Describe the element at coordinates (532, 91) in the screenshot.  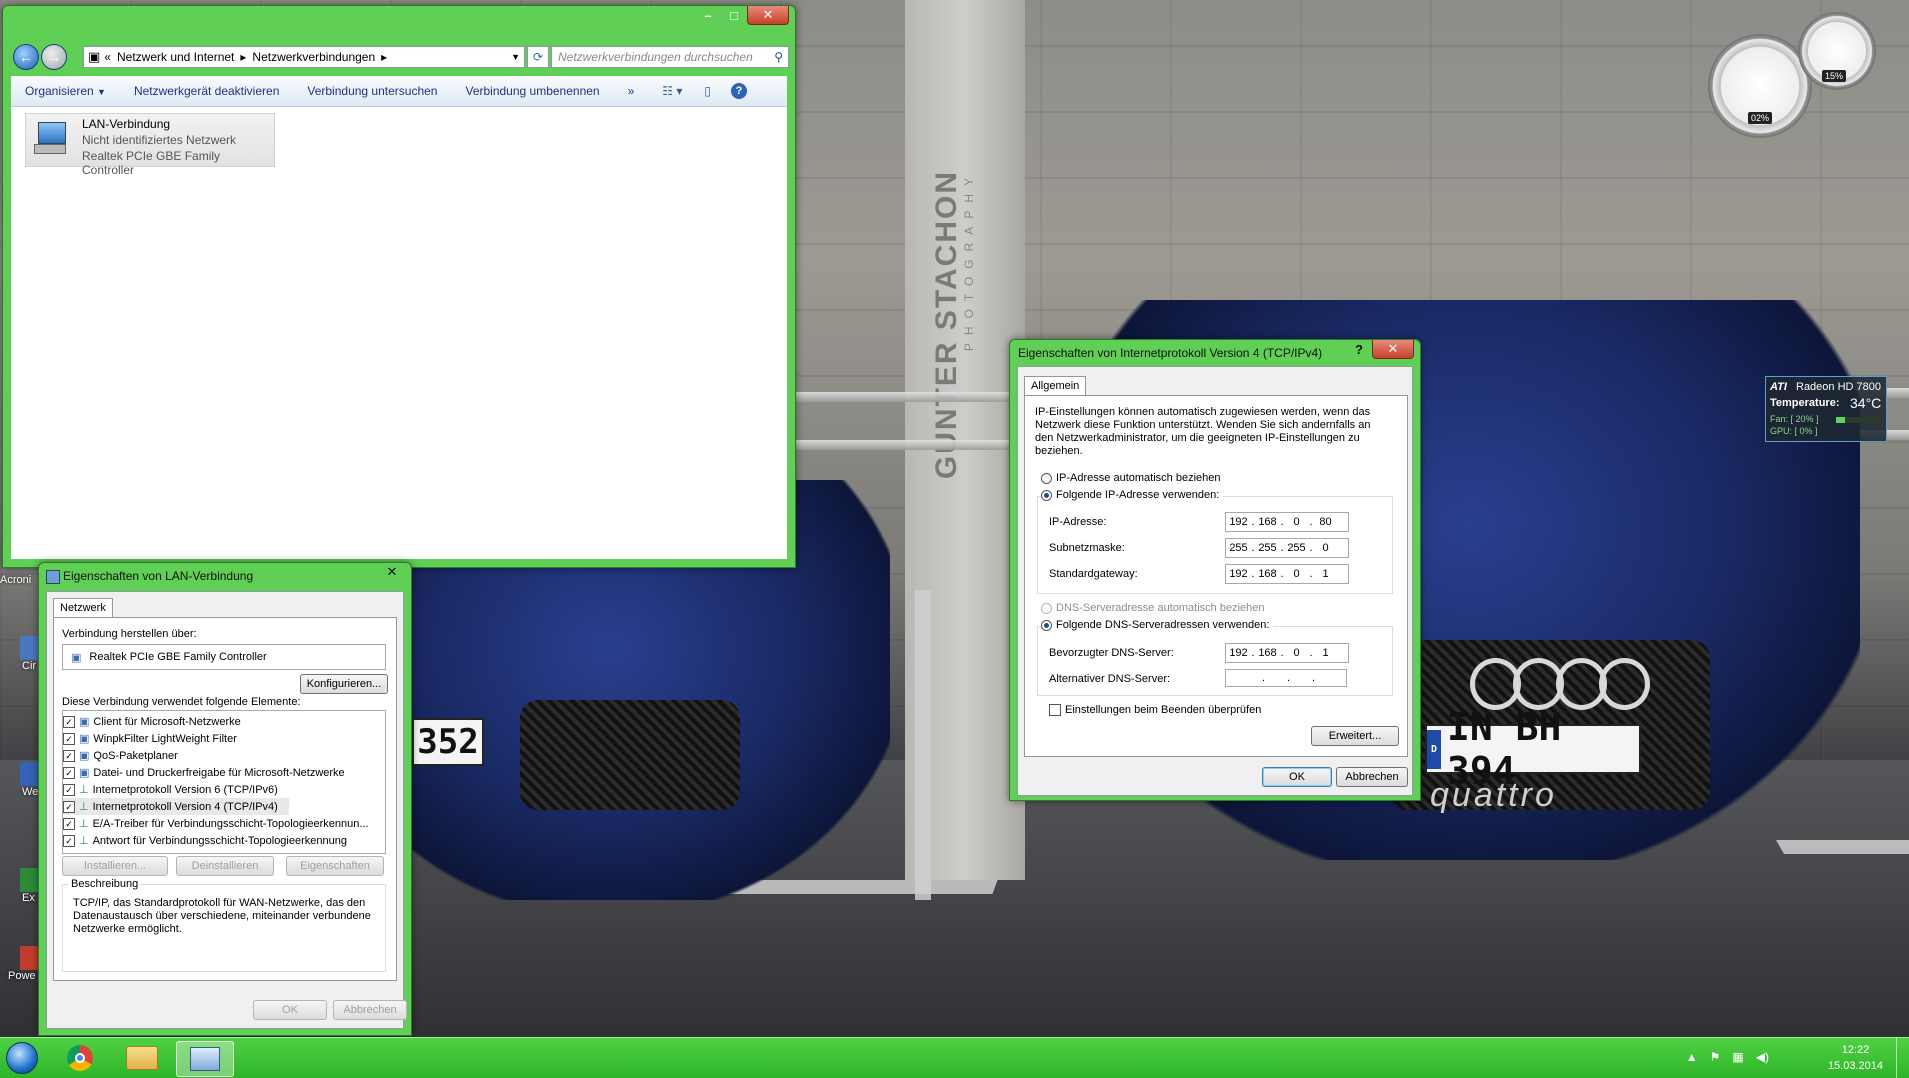
I see `rename-connection-button: Verbindung umbenennen` at that location.